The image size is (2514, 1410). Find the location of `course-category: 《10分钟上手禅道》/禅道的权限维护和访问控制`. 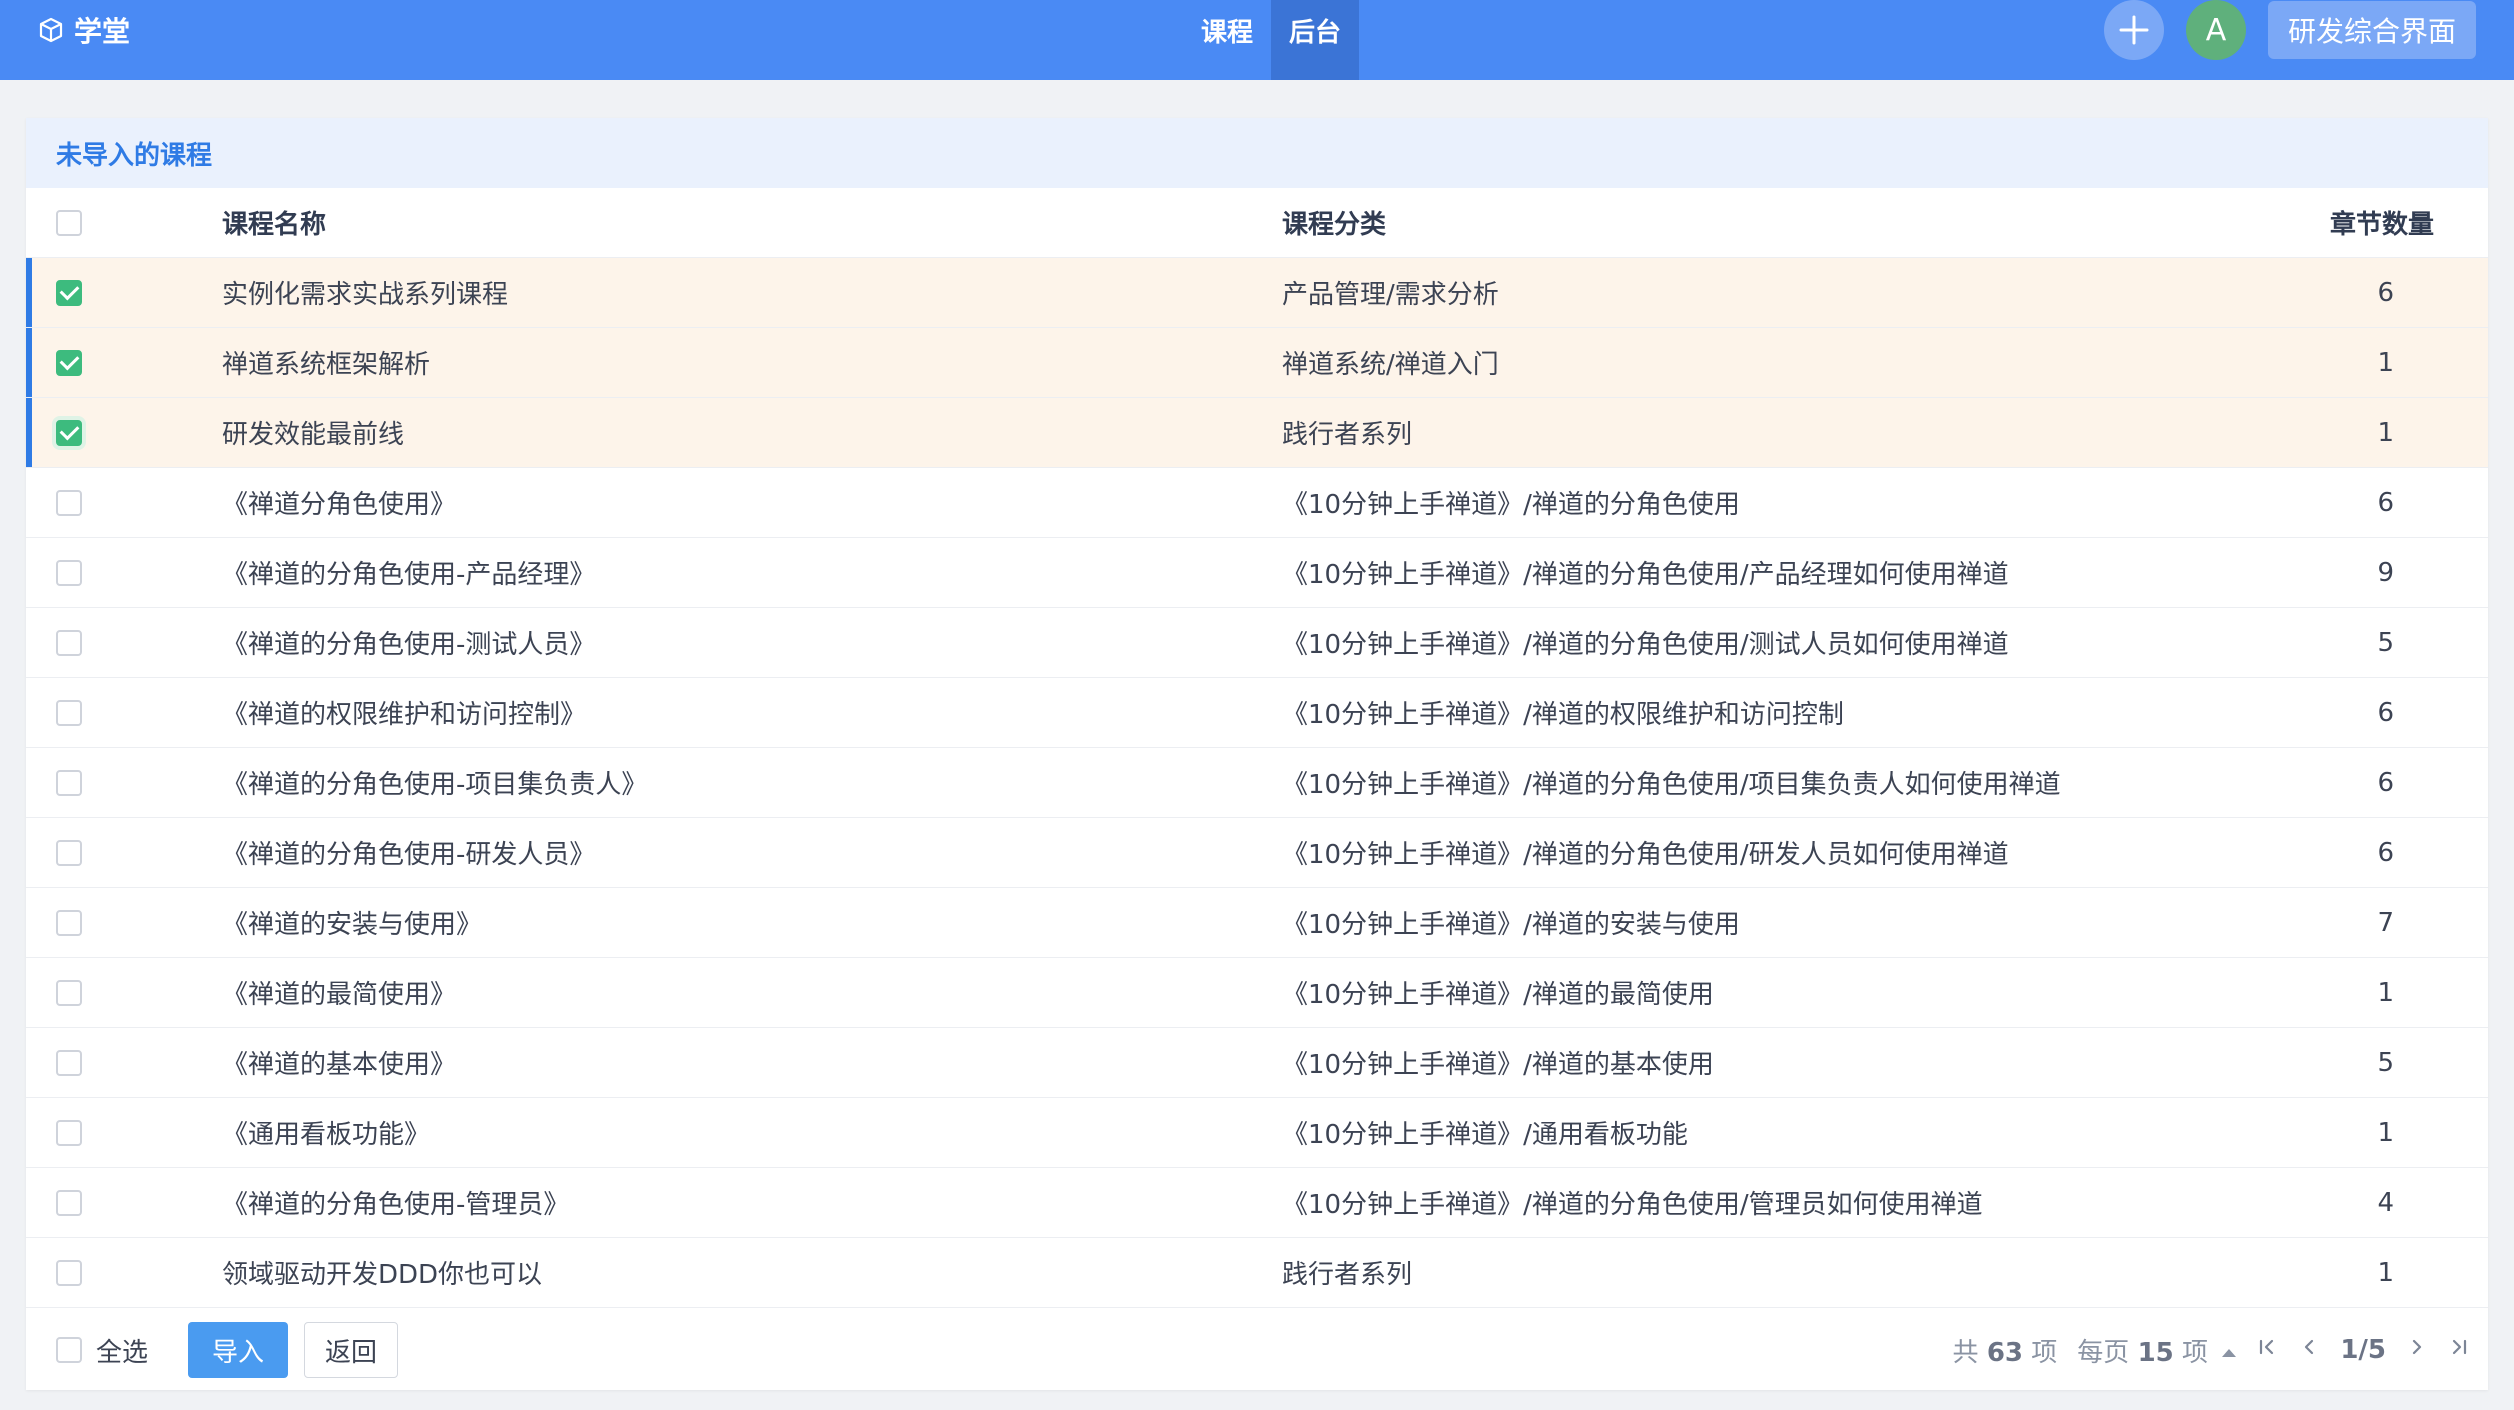

course-category: 《10分钟上手禅道》/禅道的权限维护和访问控制 is located at coordinates (1563, 715).